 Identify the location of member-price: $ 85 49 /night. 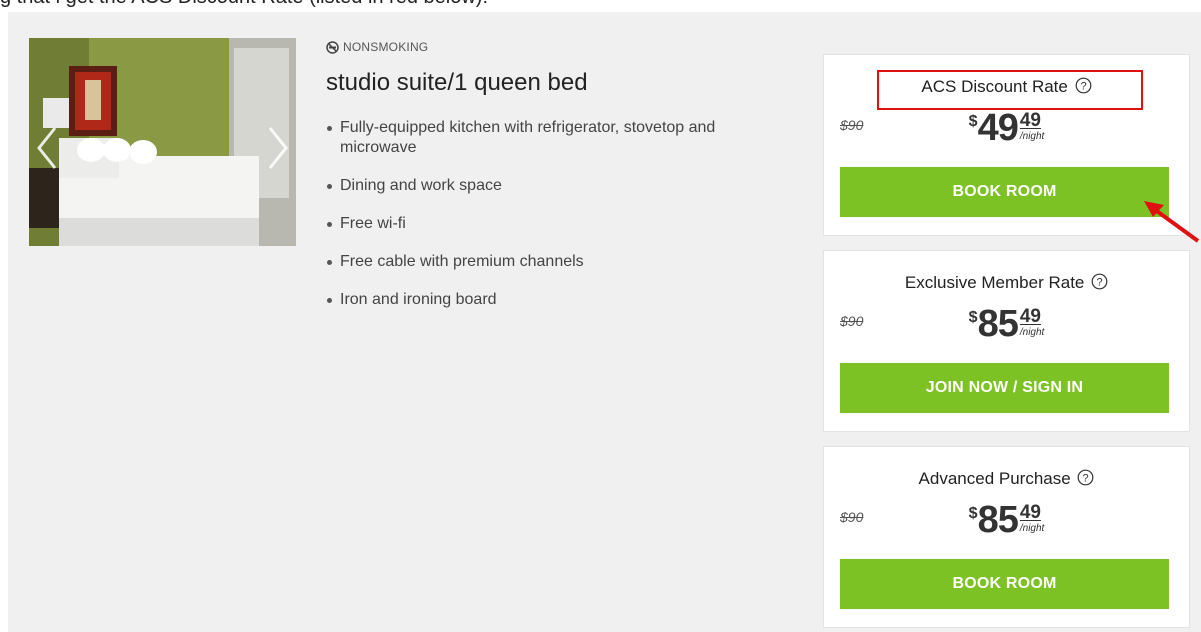
(1006, 328).